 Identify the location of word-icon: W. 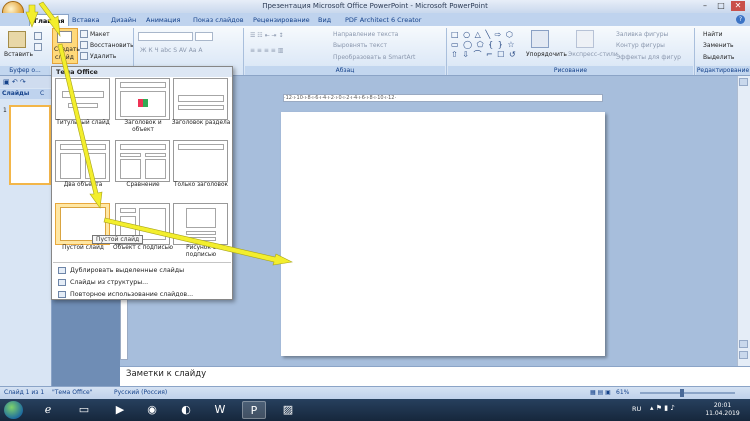
(220, 410).